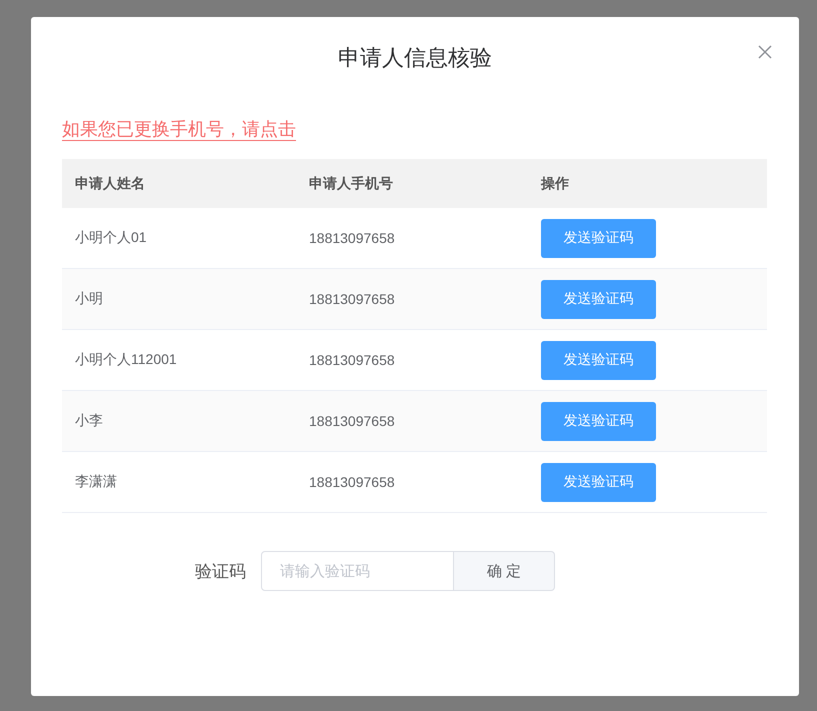 The width and height of the screenshot is (817, 711). I want to click on column-header: 申请人手机号, so click(412, 183).